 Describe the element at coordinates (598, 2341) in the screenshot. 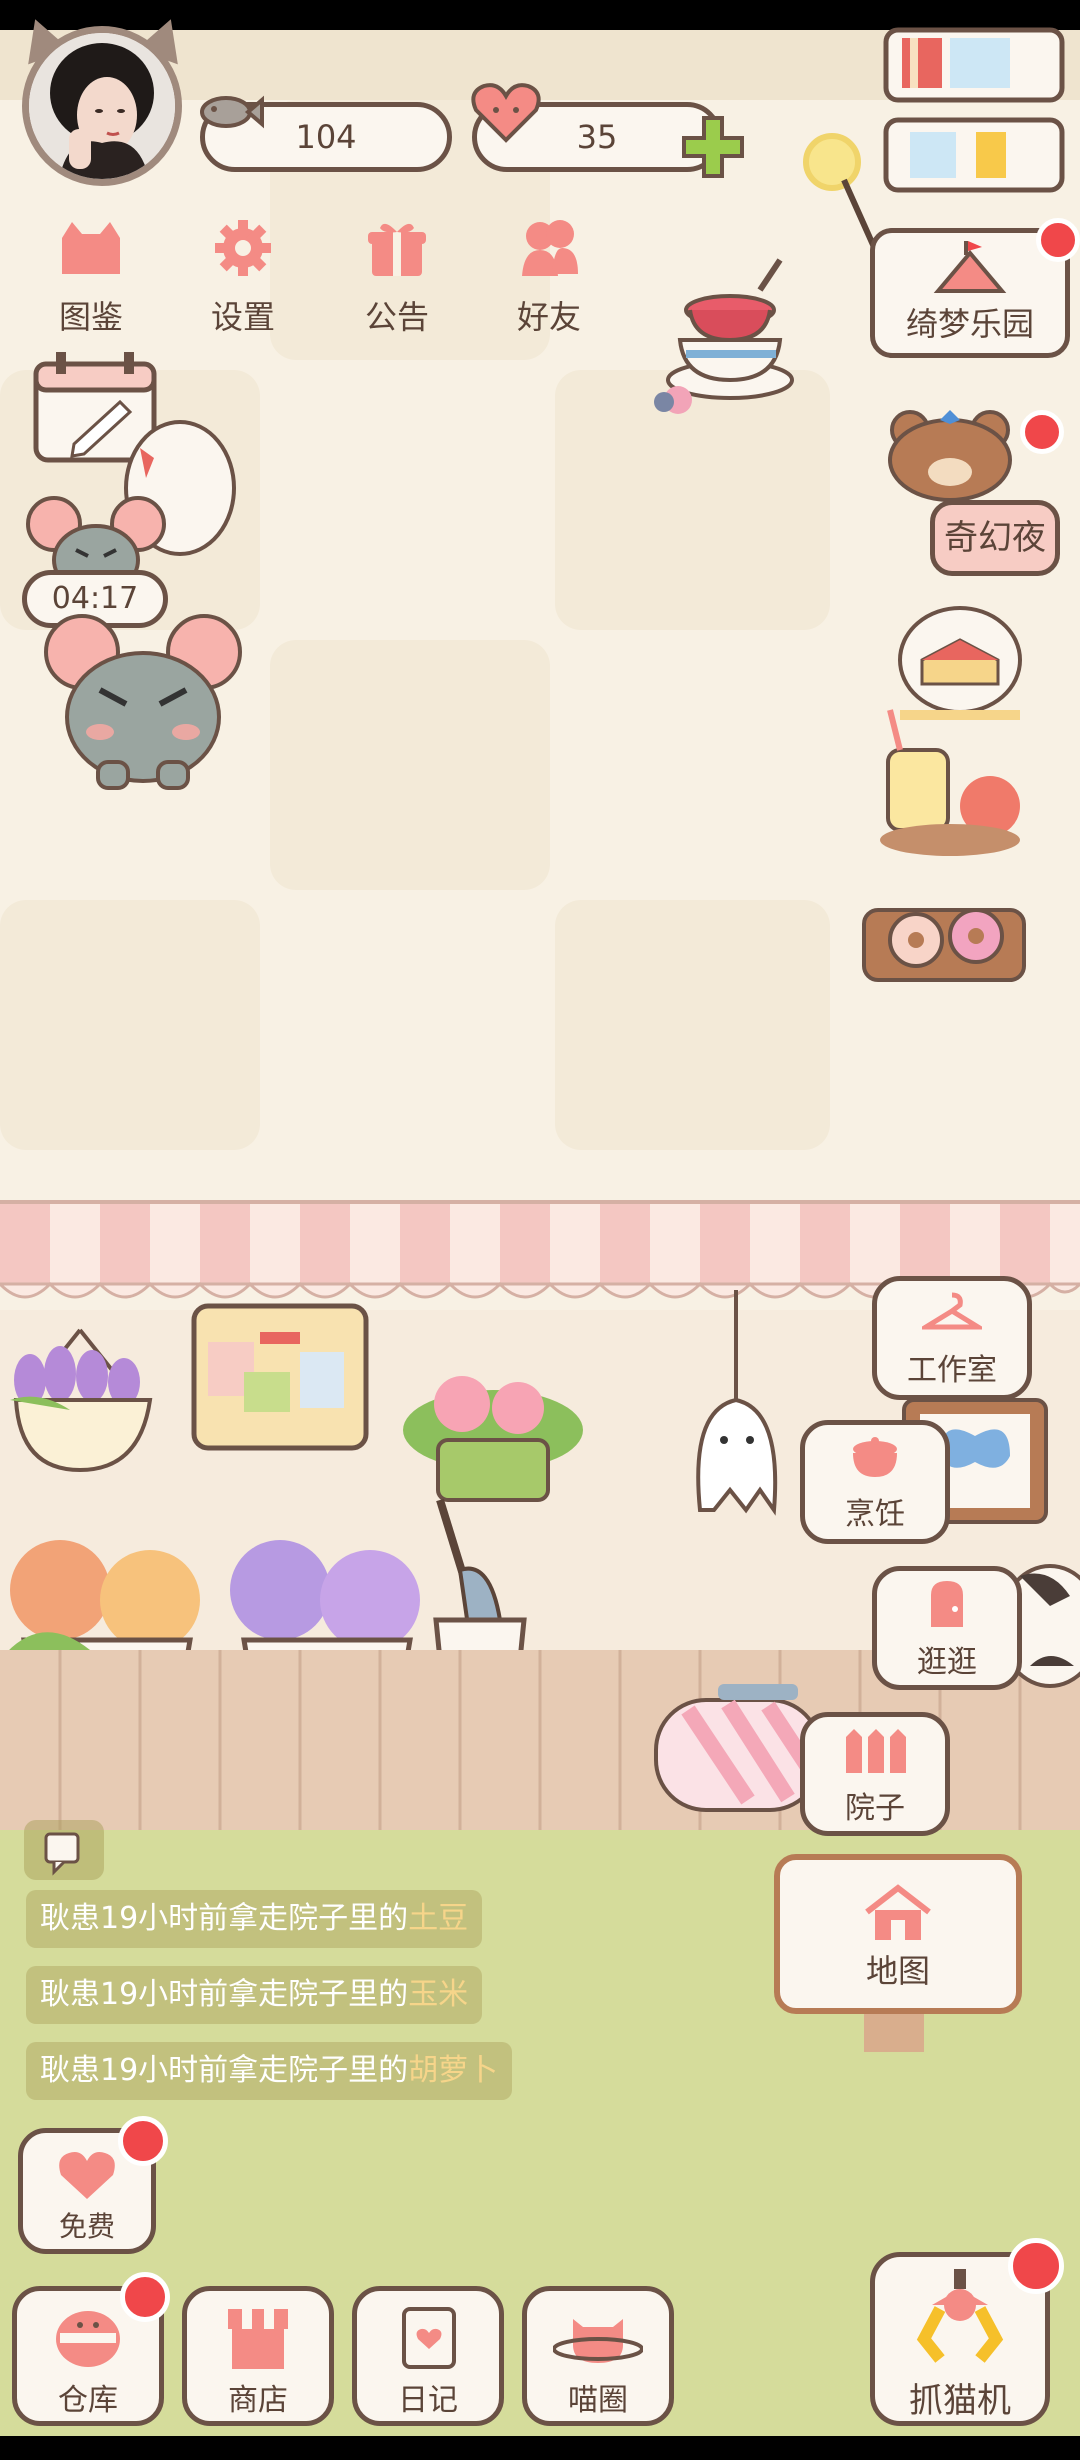

I see `cat-planet-icon` at that location.